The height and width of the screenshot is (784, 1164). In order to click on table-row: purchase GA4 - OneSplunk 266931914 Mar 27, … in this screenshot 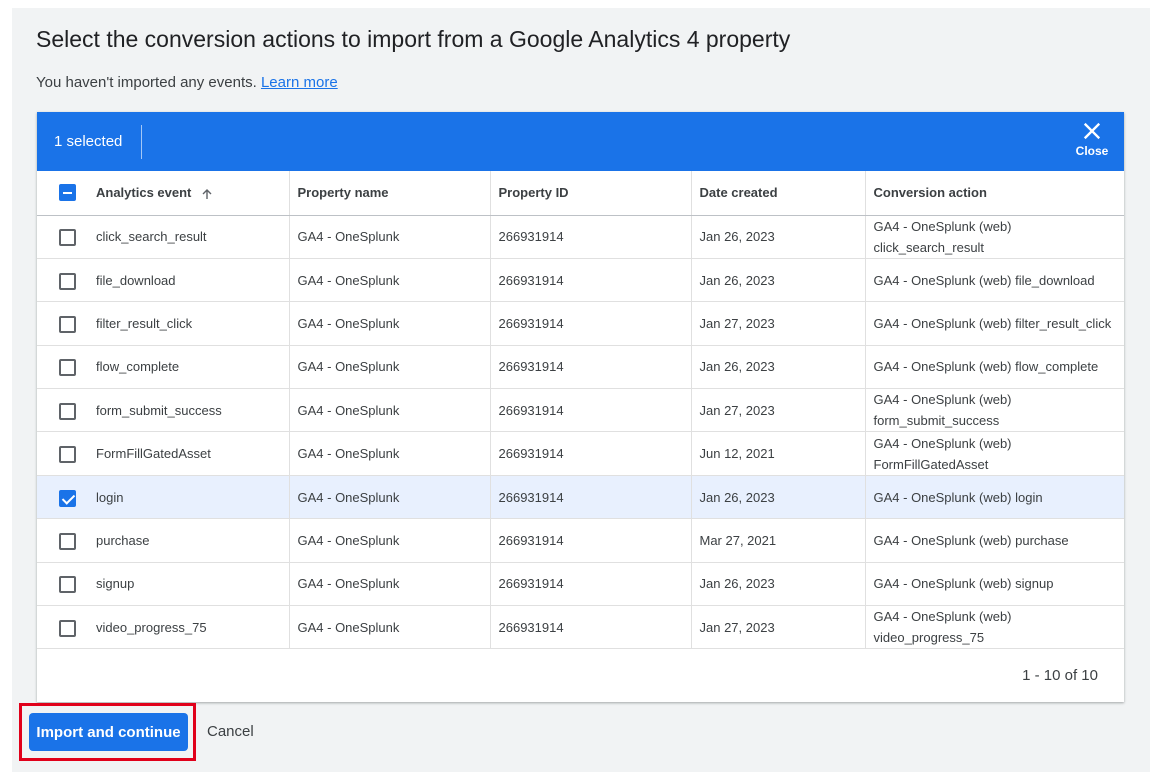, I will do `click(580, 540)`.